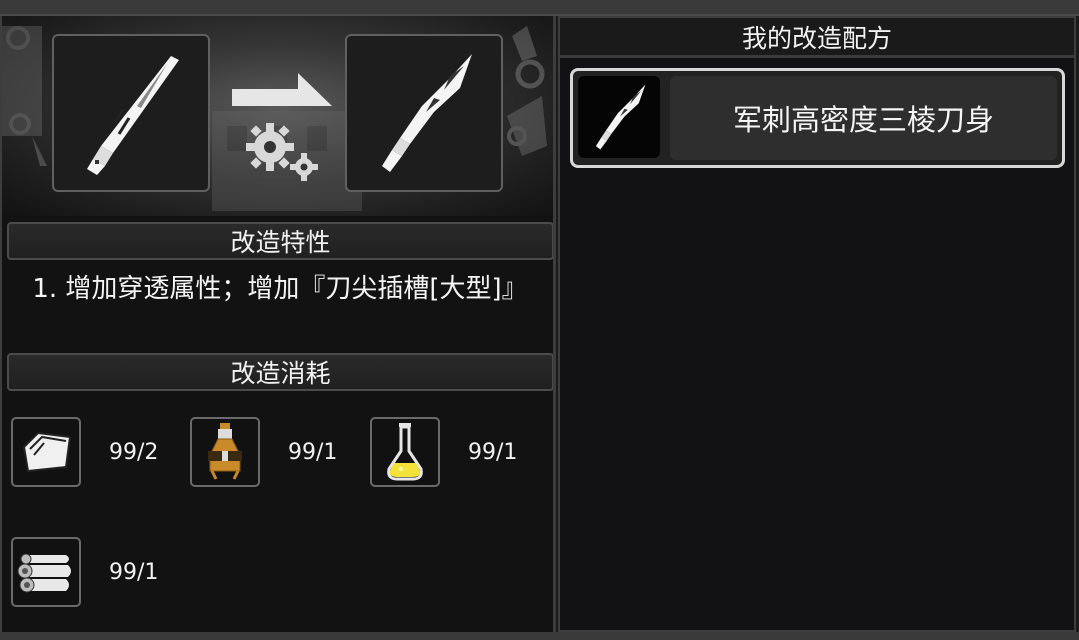 Image resolution: width=1079 pixels, height=640 pixels. I want to click on cost-quantity: 99/2, so click(134, 452).